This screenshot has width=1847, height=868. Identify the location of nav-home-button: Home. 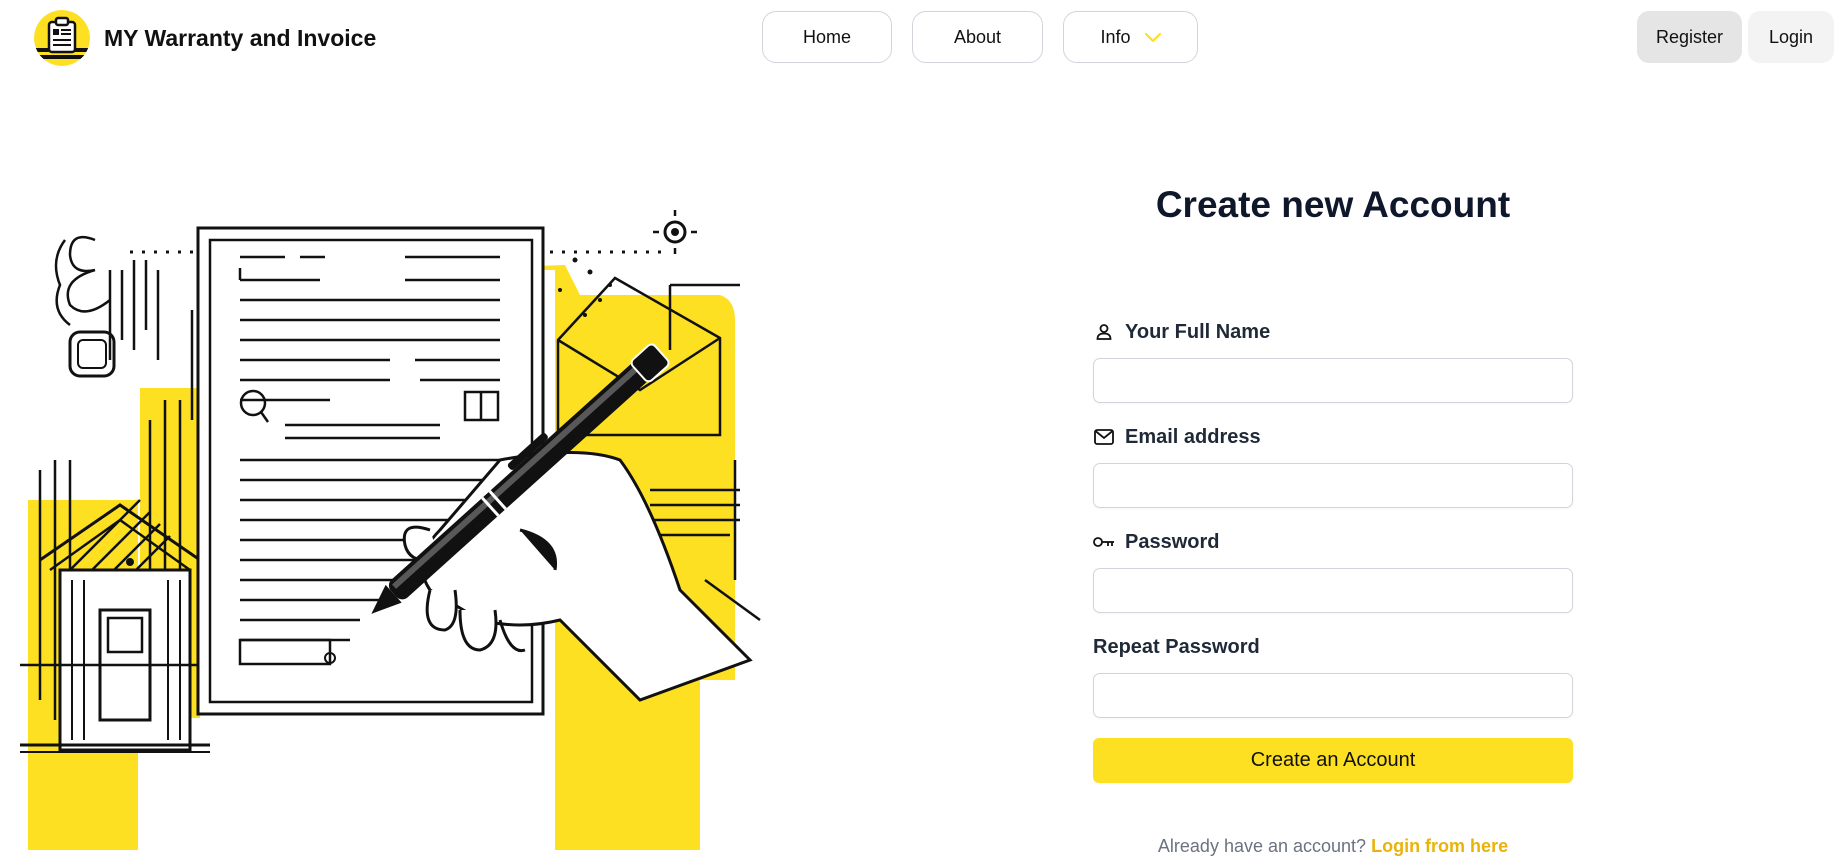
(827, 37).